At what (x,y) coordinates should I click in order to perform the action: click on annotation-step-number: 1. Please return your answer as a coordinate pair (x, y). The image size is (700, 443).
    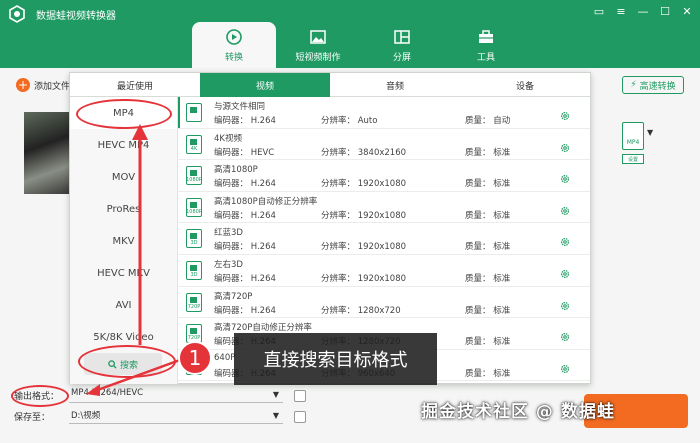
    Looking at the image, I should click on (195, 358).